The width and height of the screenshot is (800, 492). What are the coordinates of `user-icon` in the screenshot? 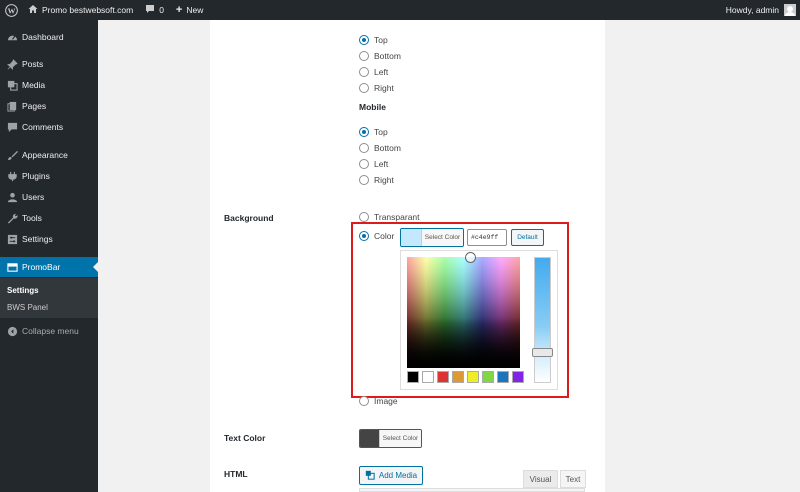 It's located at (12, 197).